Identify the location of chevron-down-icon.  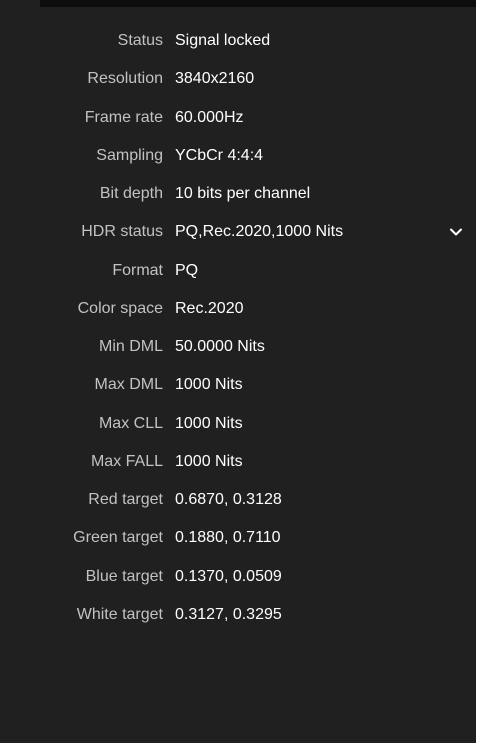
(456, 232).